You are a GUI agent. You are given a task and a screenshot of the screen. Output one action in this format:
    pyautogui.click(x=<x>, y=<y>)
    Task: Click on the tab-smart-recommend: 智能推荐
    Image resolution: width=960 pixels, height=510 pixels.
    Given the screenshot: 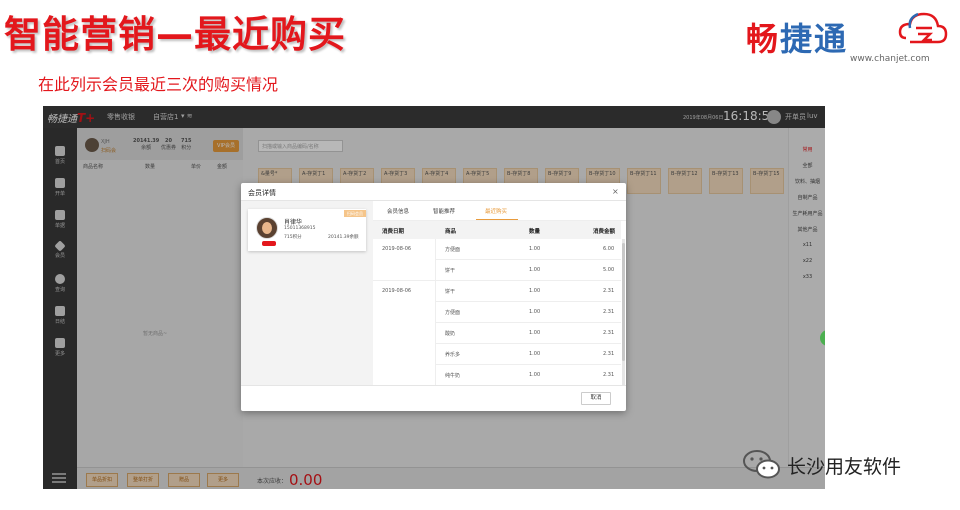 What is the action you would take?
    pyautogui.click(x=444, y=211)
    